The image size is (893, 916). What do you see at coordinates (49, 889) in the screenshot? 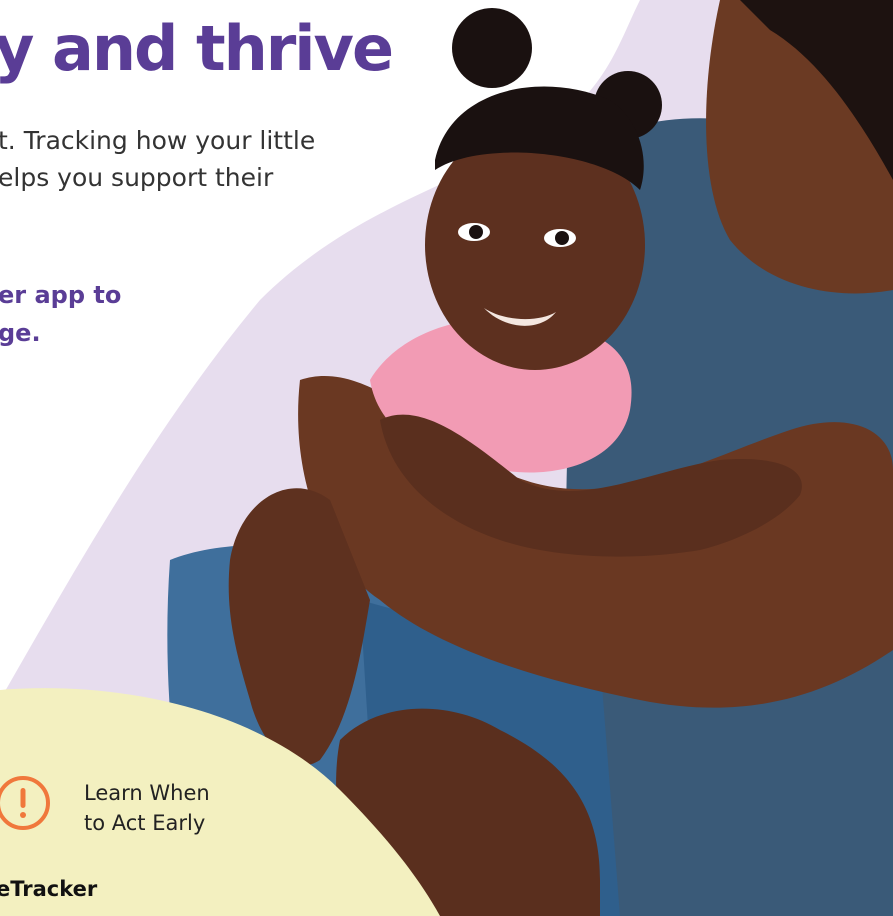
I see `app-name-text: eTracker` at bounding box center [49, 889].